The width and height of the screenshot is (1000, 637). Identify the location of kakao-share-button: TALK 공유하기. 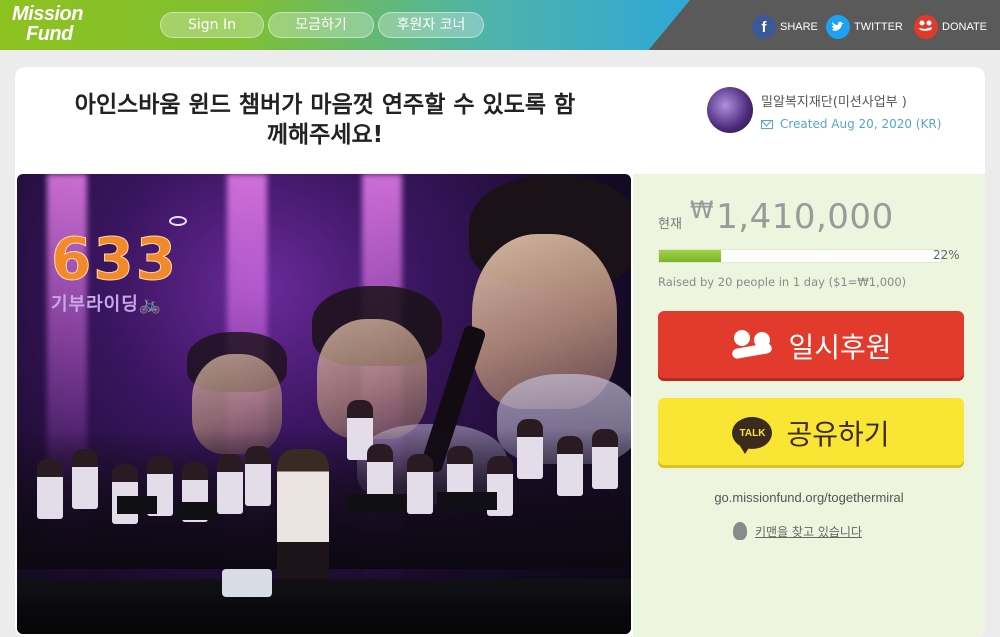
(811, 433).